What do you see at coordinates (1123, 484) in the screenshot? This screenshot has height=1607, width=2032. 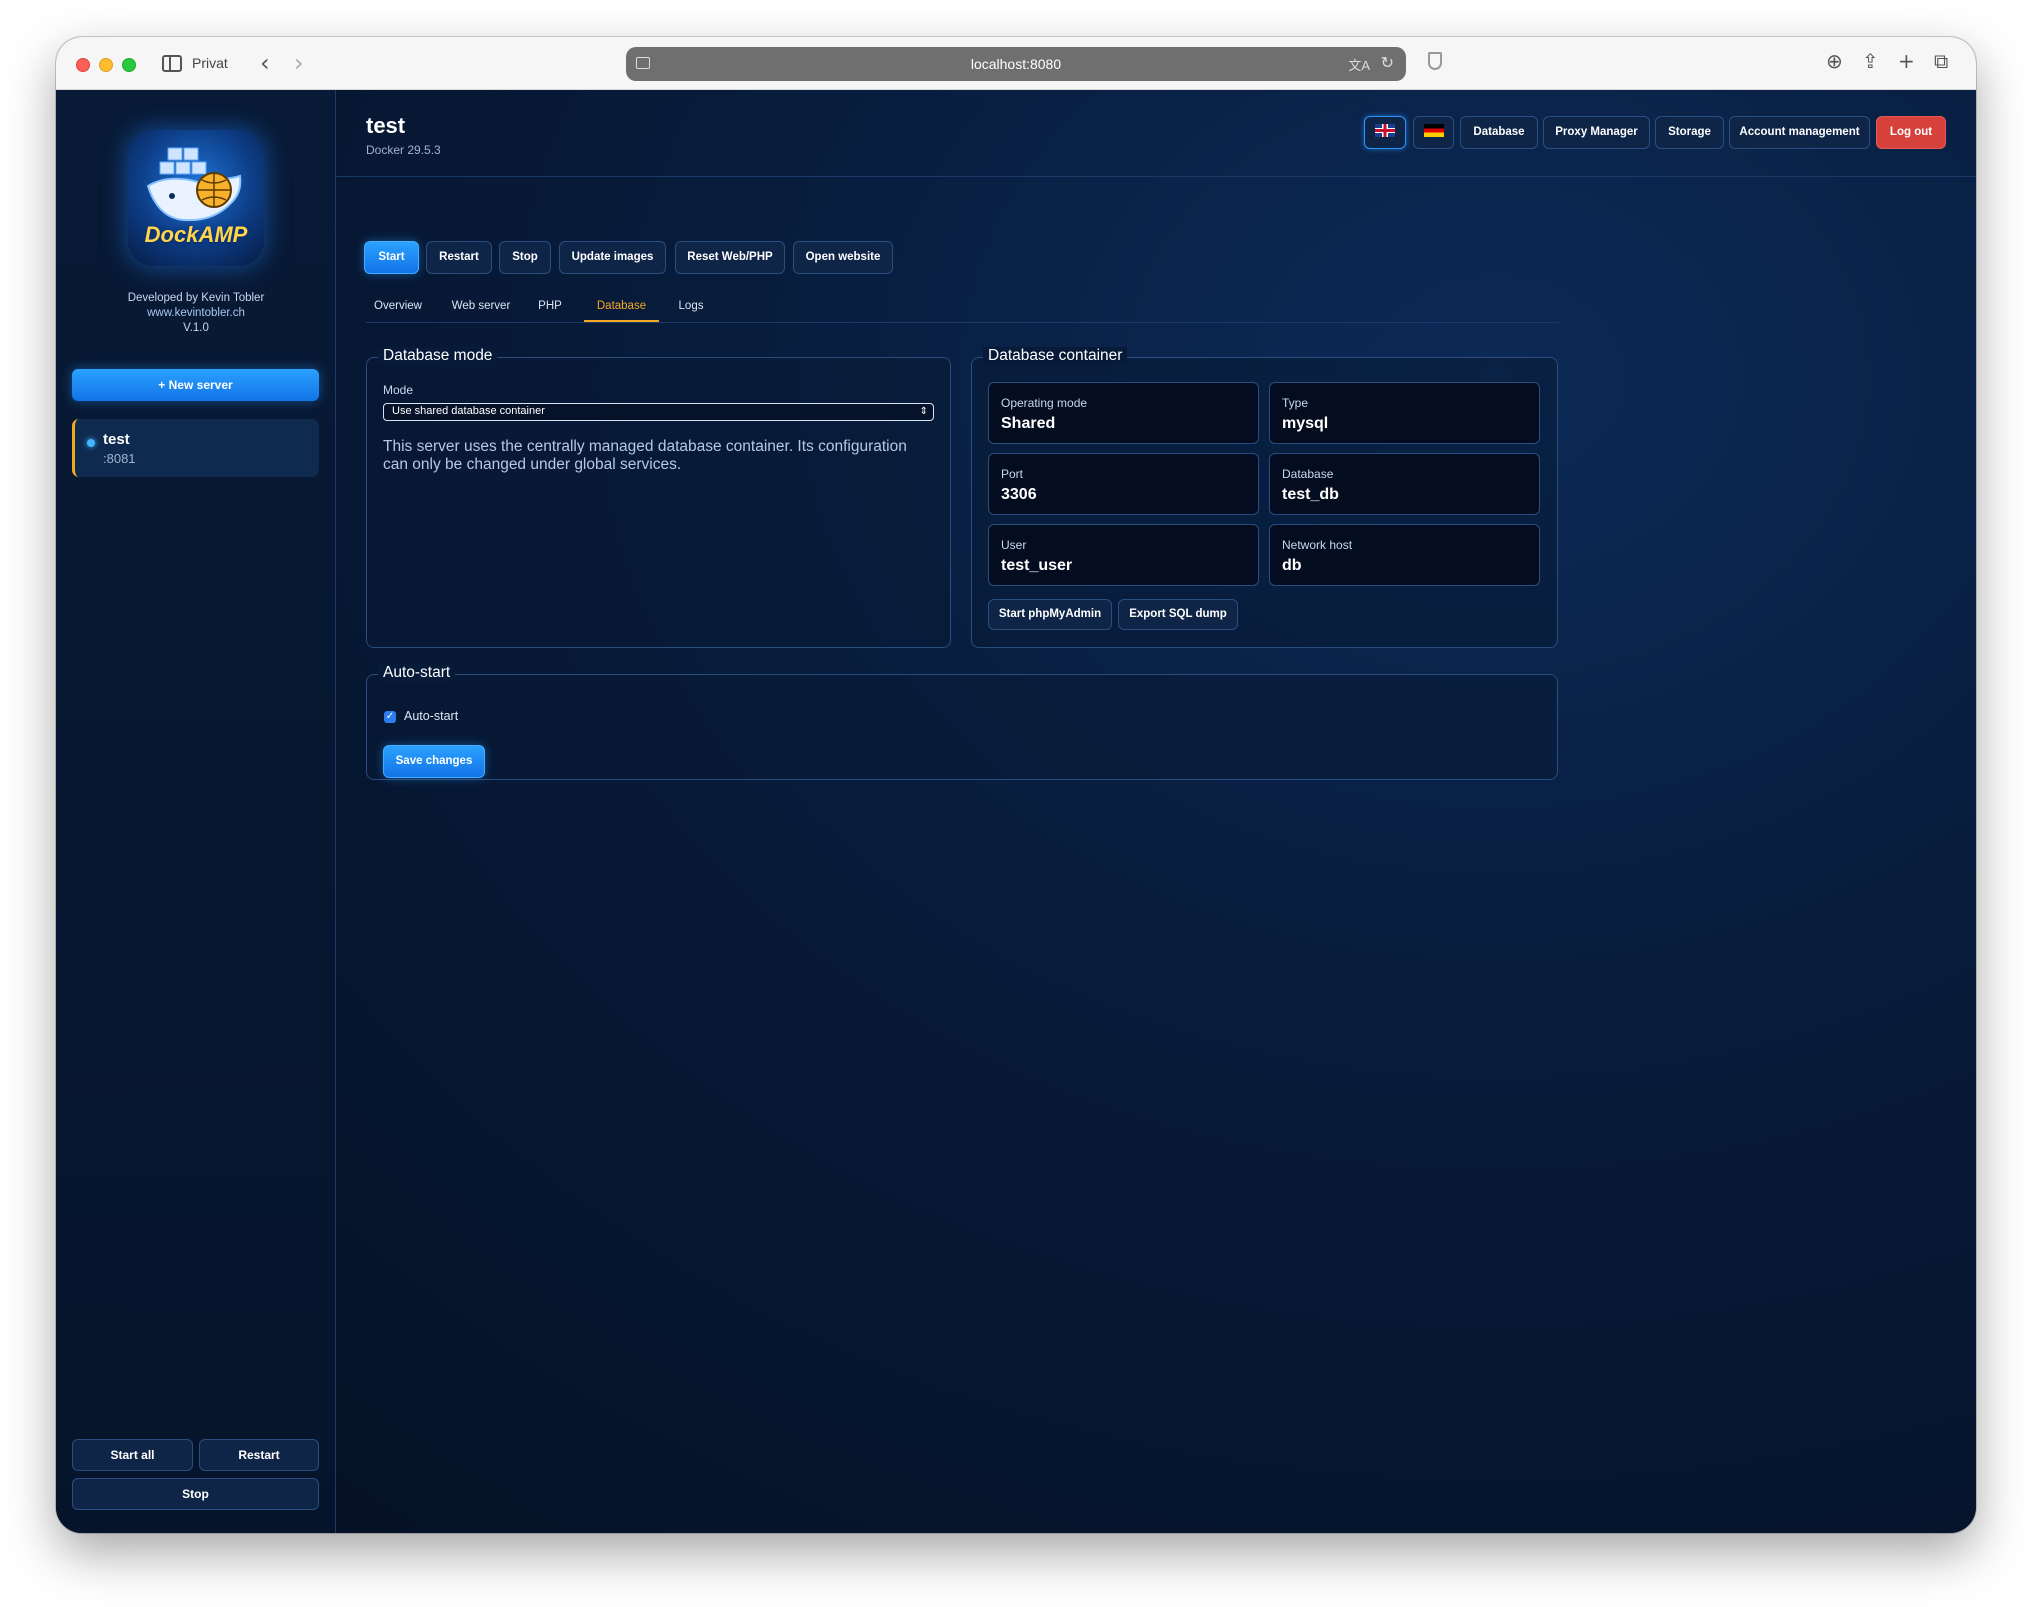 I see `info-card-port: Port 3306` at bounding box center [1123, 484].